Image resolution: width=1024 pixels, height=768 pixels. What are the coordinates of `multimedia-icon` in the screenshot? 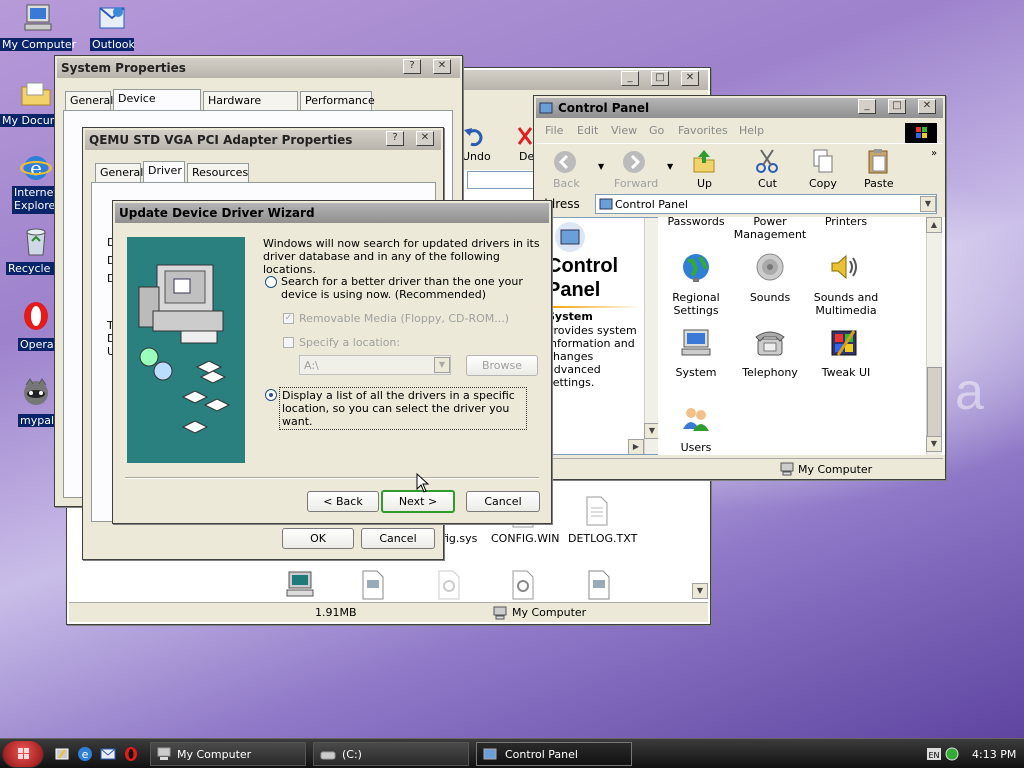 It's located at (844, 267).